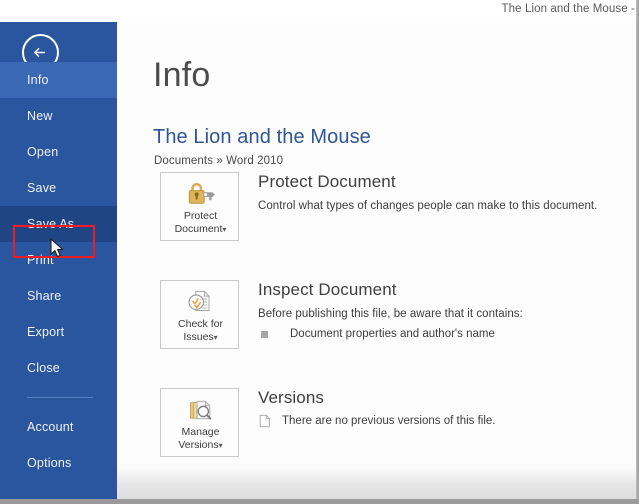 The width and height of the screenshot is (639, 504). I want to click on sidebar-item-label: Export, so click(46, 332).